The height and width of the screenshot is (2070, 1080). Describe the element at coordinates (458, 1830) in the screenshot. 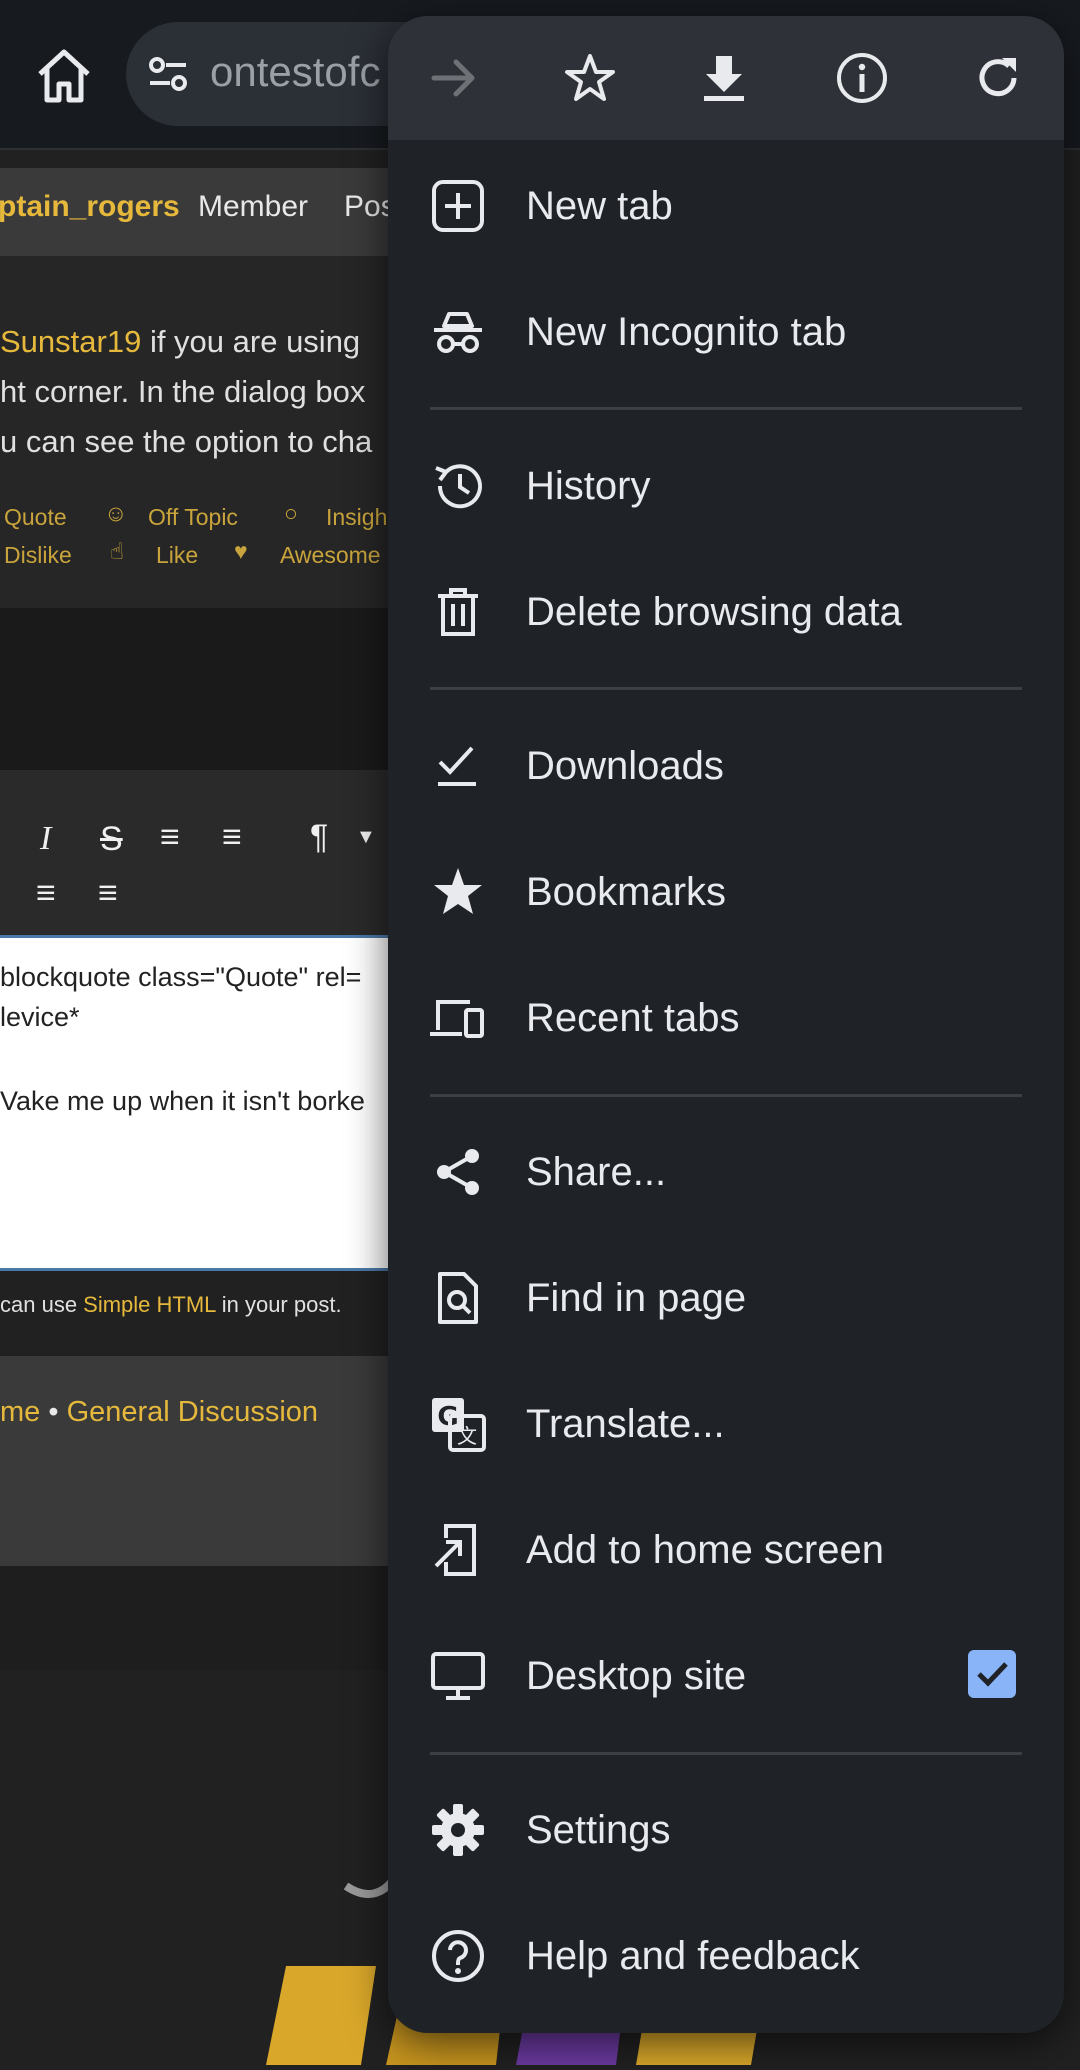

I see `gear-icon` at that location.